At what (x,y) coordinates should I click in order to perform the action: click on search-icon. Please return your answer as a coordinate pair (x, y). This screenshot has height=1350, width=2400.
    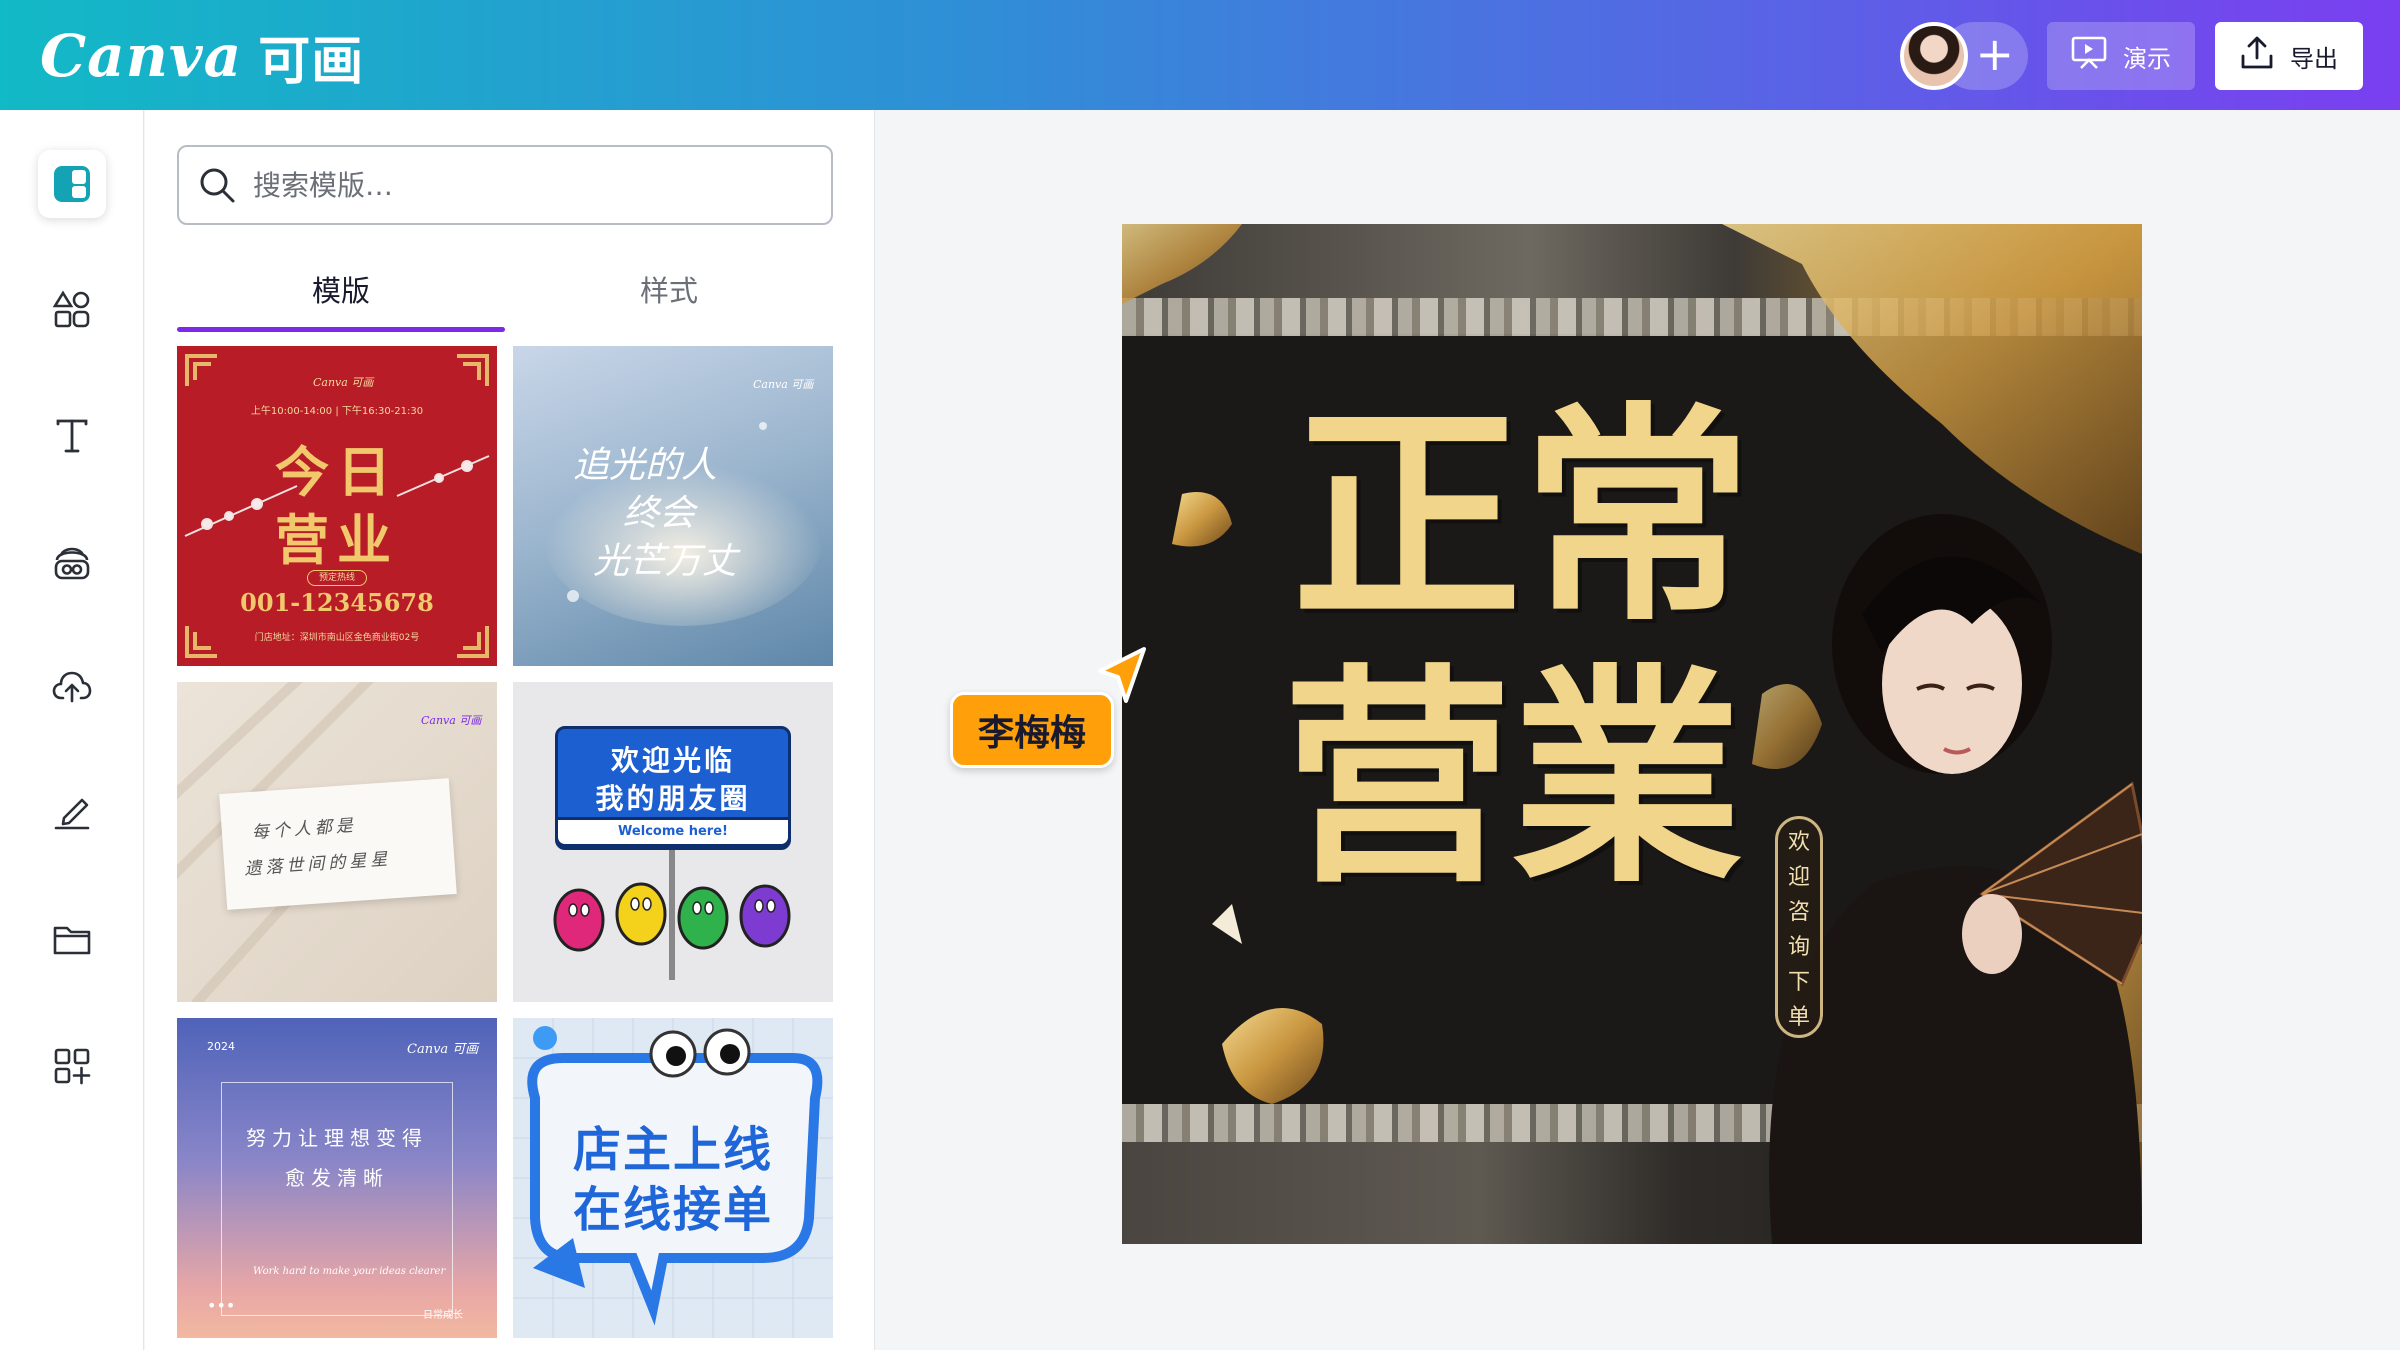
    Looking at the image, I should click on (217, 185).